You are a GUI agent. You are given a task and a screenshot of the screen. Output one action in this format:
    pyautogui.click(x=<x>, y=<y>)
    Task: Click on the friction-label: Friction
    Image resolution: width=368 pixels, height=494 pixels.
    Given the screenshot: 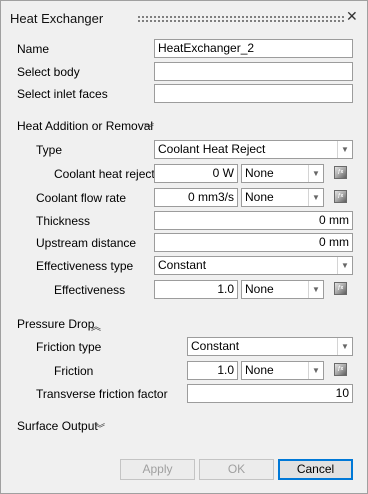 What is the action you would take?
    pyautogui.click(x=74, y=371)
    